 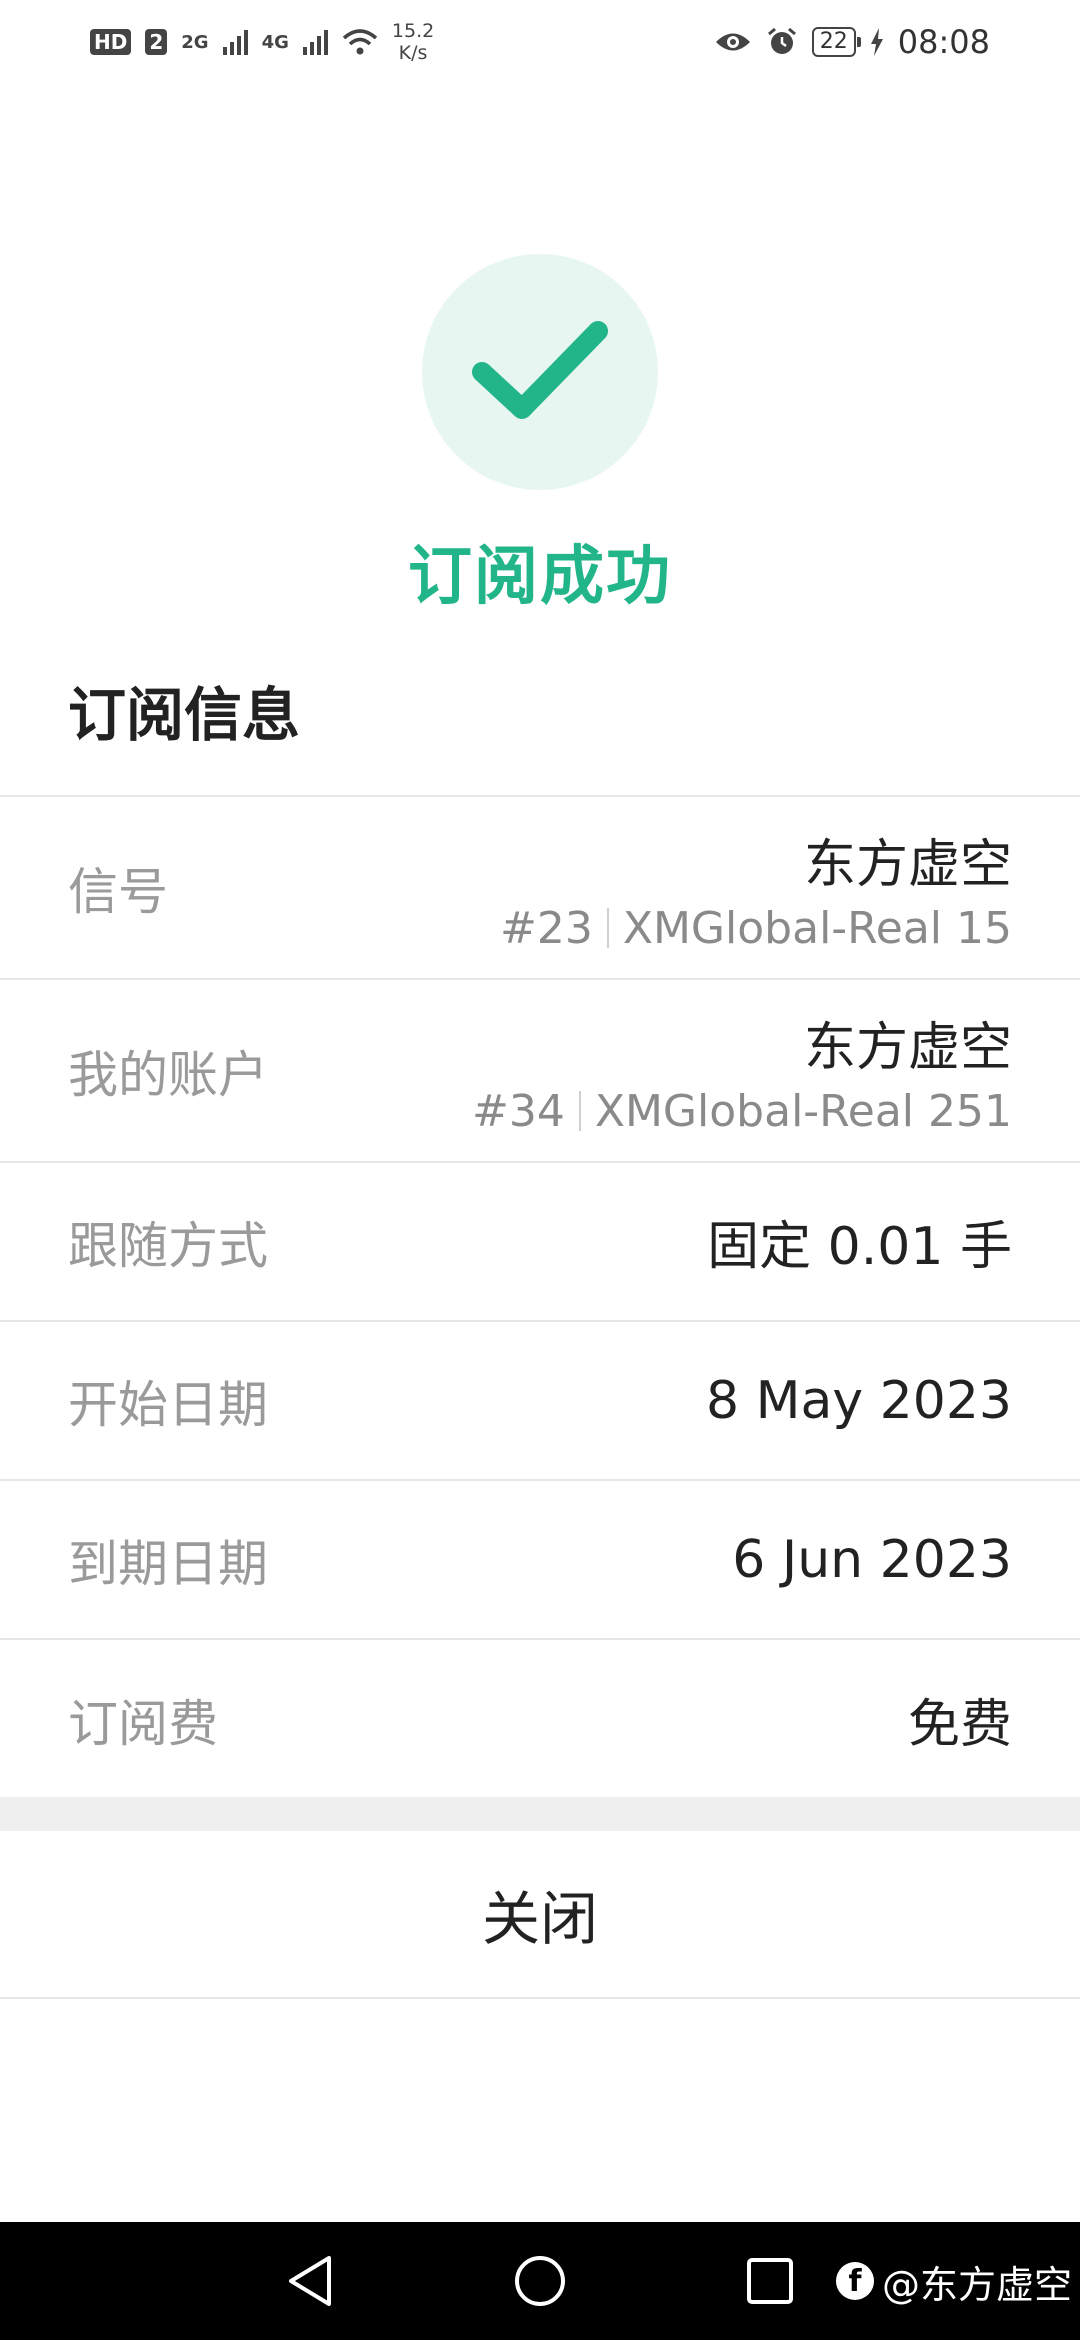 What do you see at coordinates (540, 1242) in the screenshot?
I see `row-follow-mode: 跟随方式 固定 0.01 手` at bounding box center [540, 1242].